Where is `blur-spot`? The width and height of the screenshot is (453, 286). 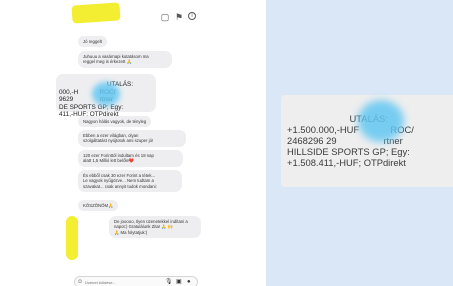
blur-spot is located at coordinates (106, 94).